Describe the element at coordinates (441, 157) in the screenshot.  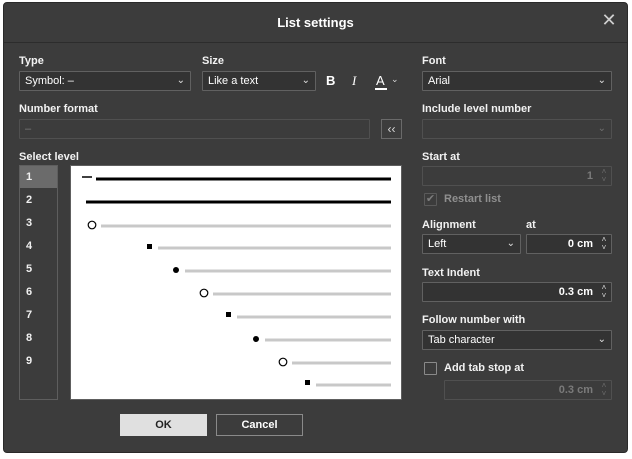
I see `start-at-label: Start at` at that location.